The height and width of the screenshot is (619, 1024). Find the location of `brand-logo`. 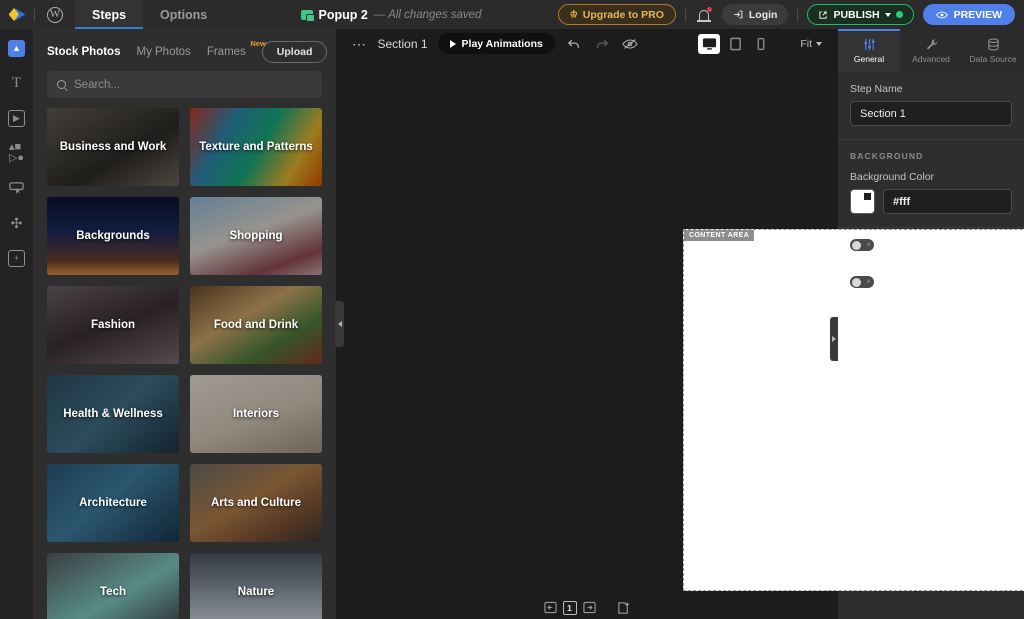

brand-logo is located at coordinates (17, 14).